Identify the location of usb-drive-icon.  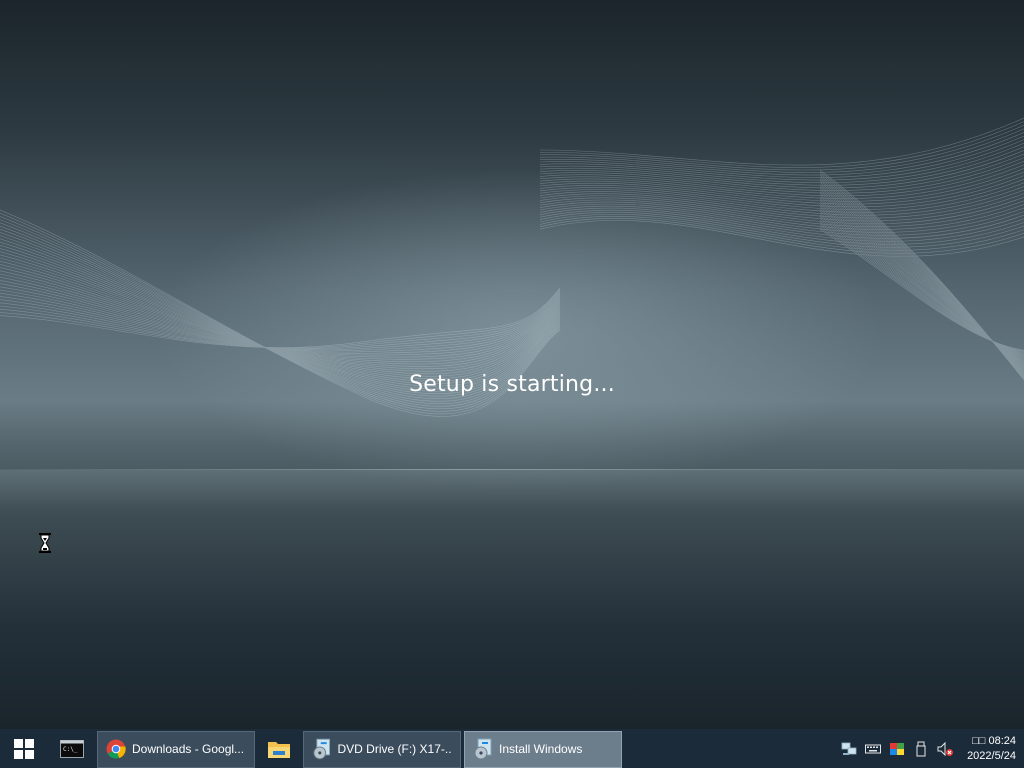
(921, 749).